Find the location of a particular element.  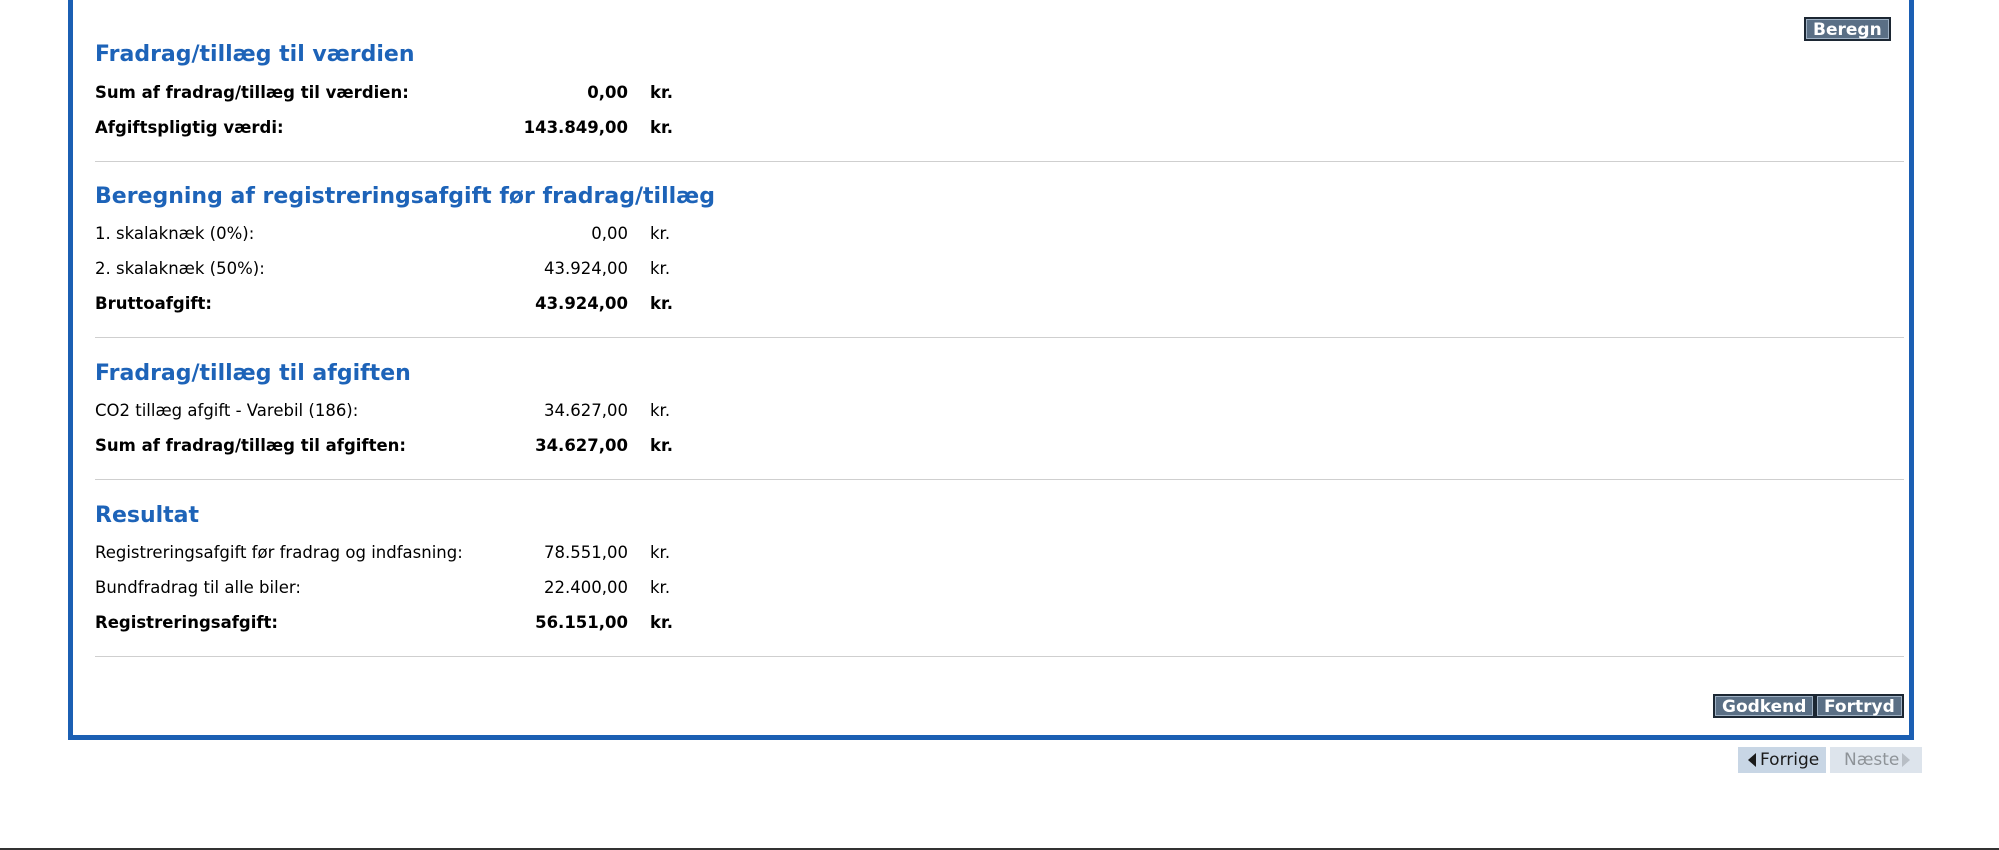

section-title-fradrag-vaerdi: Fradrag/tillæg til værdien is located at coordinates (255, 54).